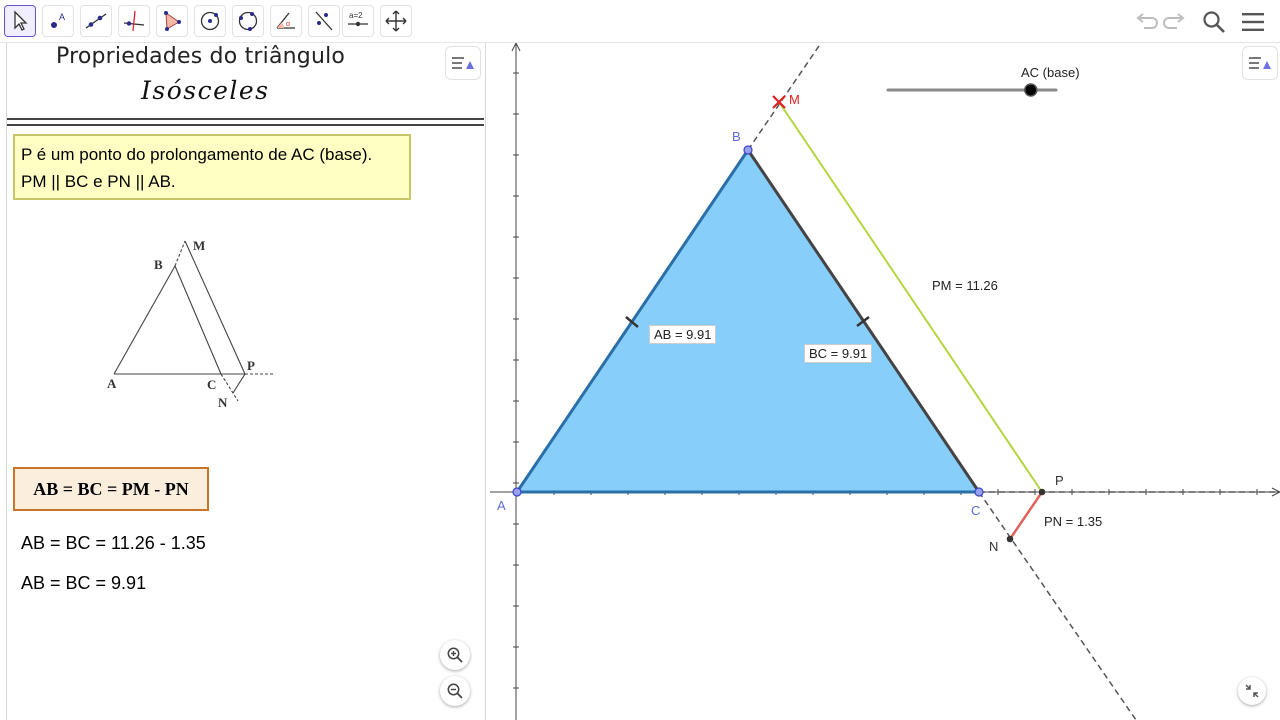 The height and width of the screenshot is (720, 1280). I want to click on search-button, so click(1214, 22).